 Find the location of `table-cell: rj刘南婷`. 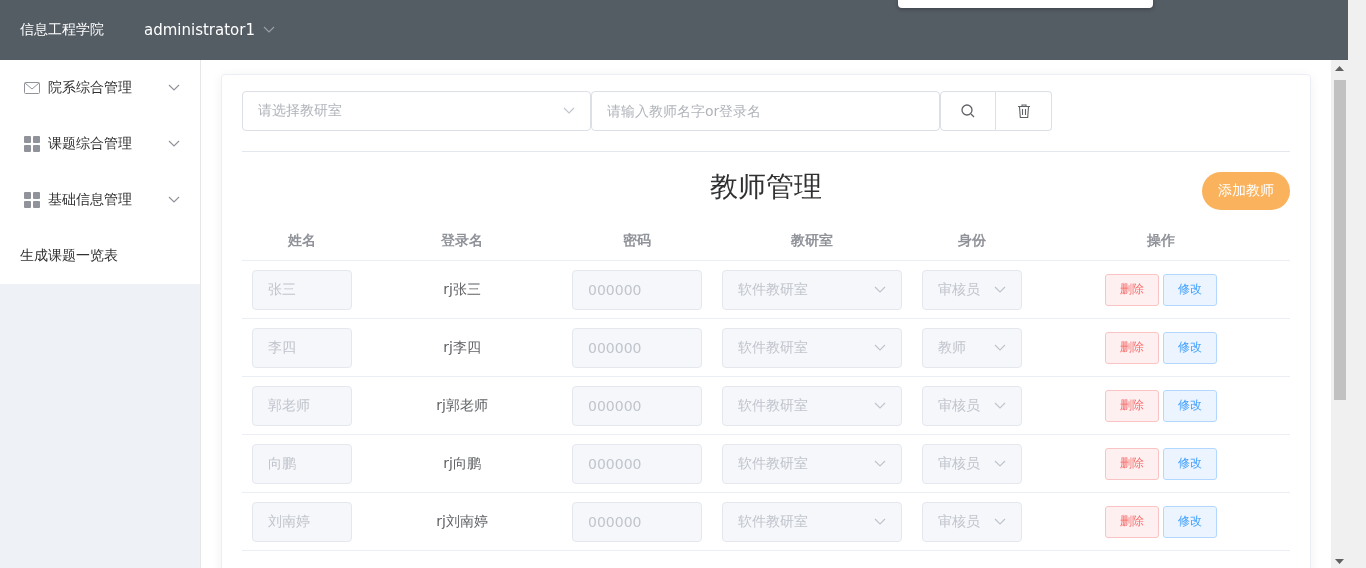

table-cell: rj刘南婷 is located at coordinates (462, 521).